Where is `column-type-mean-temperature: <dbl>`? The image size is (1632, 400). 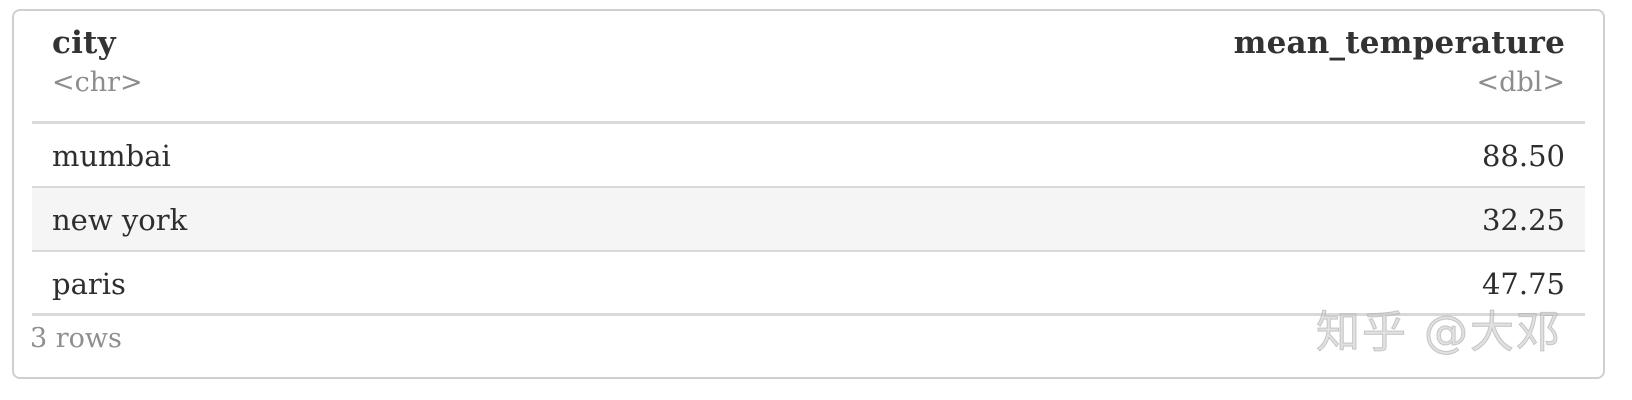
column-type-mean-temperature: <dbl> is located at coordinates (1520, 82).